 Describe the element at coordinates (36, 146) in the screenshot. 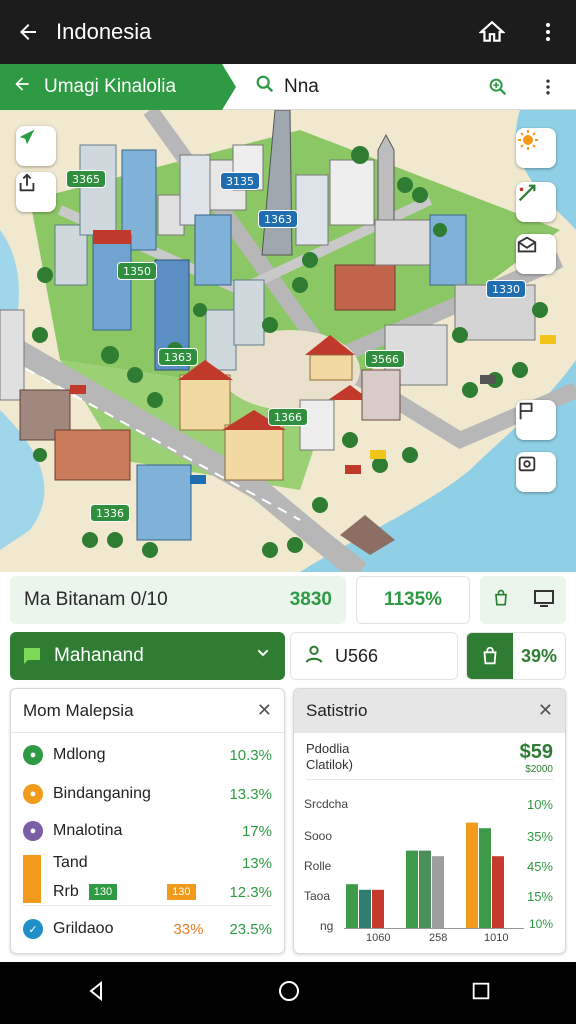

I see `navigate-icon` at that location.